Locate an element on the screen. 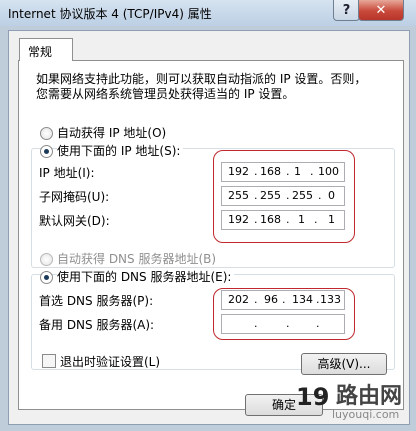 The height and width of the screenshot is (431, 416). validate-label: 退出时验证设置(L) is located at coordinates (110, 362).